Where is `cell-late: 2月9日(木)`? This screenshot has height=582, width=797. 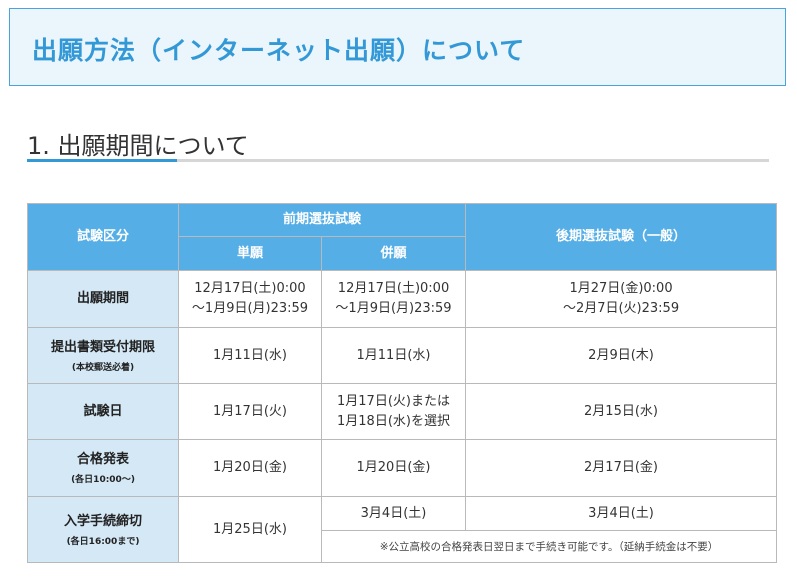 cell-late: 2月9日(木) is located at coordinates (621, 355).